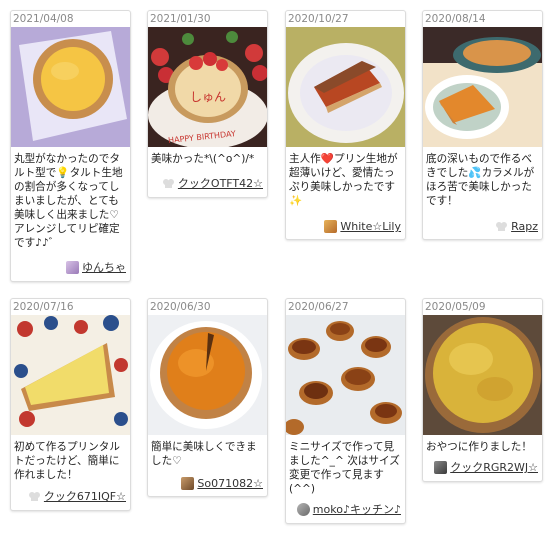  I want to click on report-card: 2020/06/30 簡単に美味しくできました♡ So071082☆, so click(207, 397).